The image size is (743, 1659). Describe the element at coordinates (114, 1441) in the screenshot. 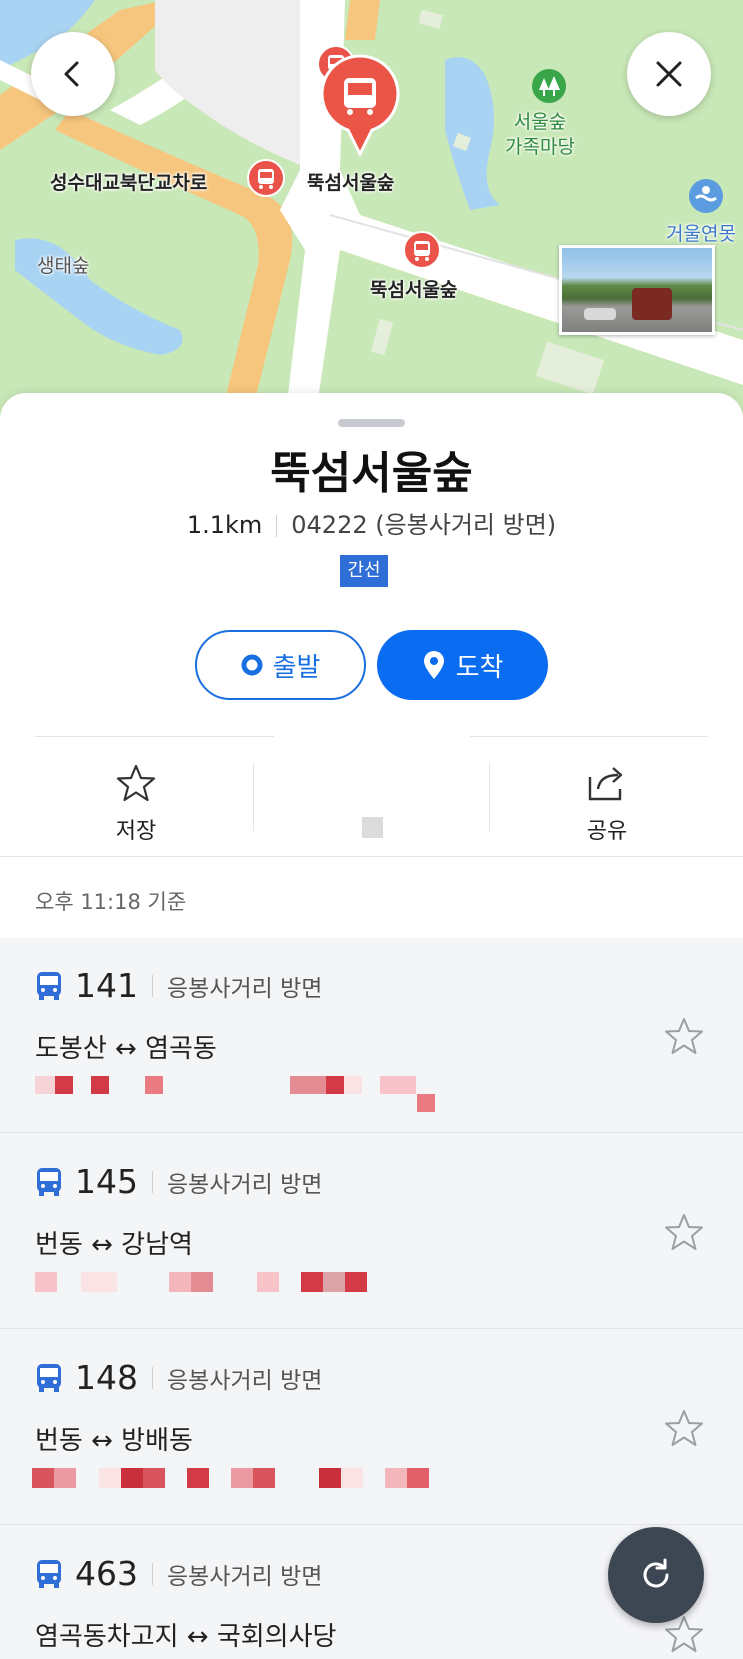

I see `bus-route: 번동 ↔ 방배동` at that location.